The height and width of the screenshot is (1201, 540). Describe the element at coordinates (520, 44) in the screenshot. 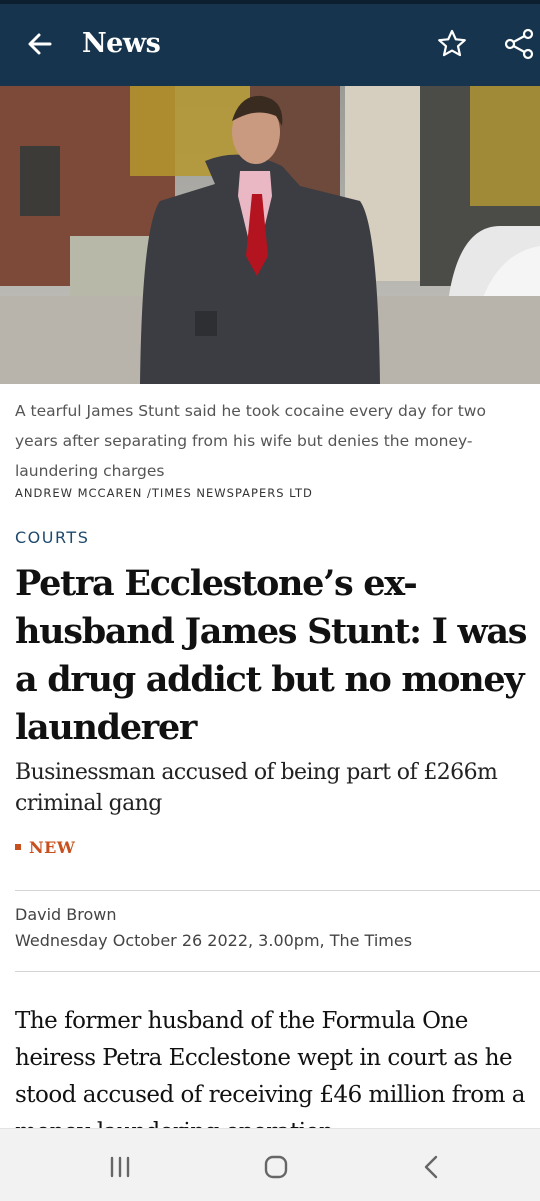

I see `share-icon` at that location.